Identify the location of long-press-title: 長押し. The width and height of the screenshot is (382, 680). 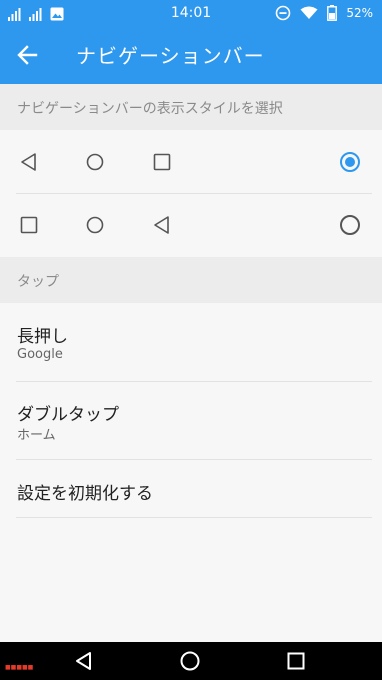
(42, 337).